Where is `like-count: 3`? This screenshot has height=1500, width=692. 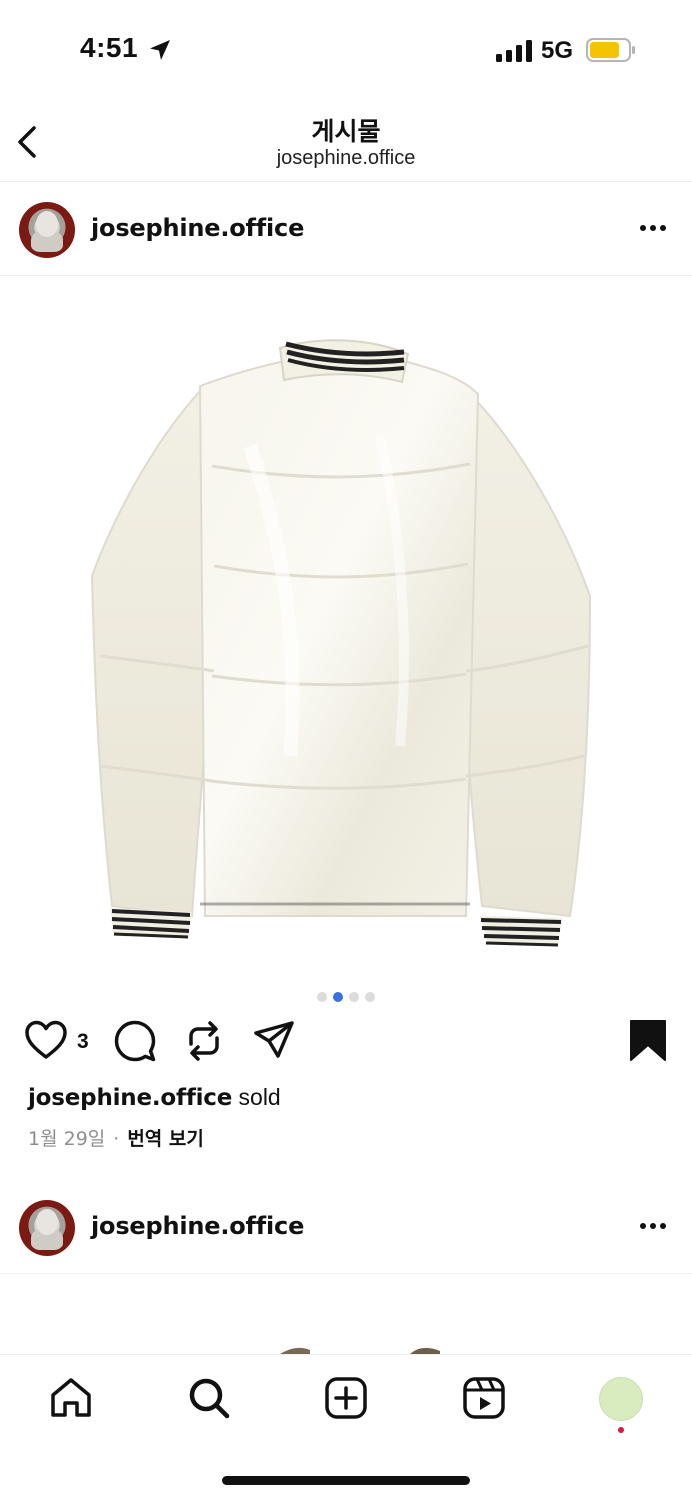 like-count: 3 is located at coordinates (83, 1042).